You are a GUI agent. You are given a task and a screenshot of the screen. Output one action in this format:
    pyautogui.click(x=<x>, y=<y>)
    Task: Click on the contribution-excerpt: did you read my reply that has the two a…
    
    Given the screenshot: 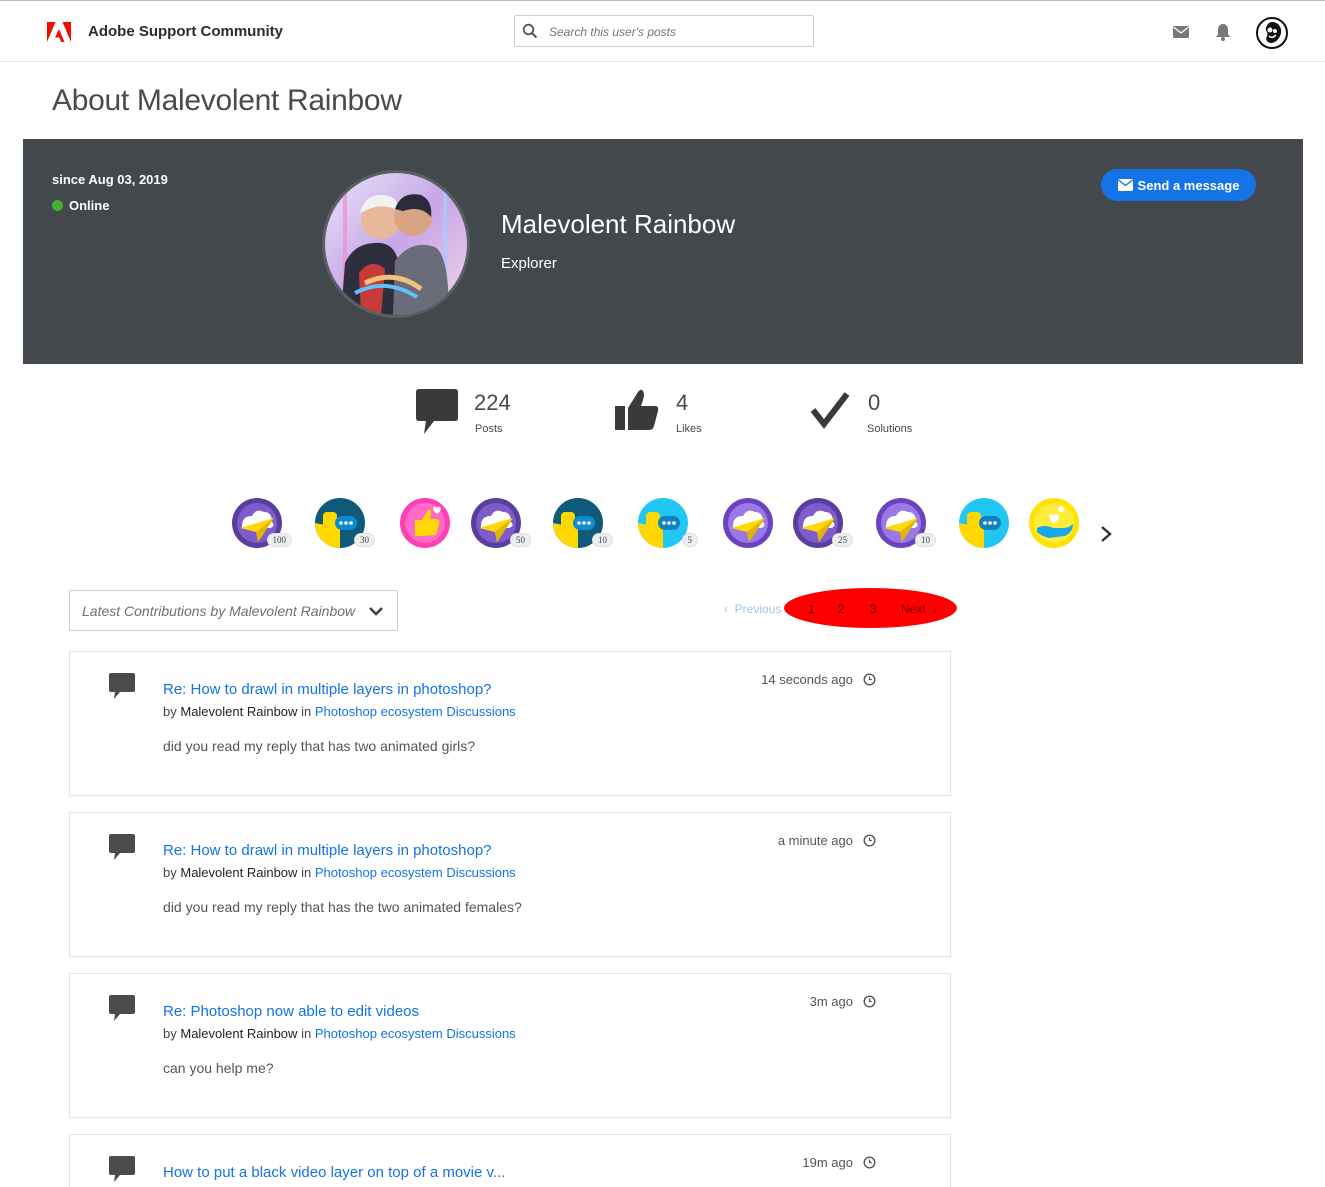 What is the action you would take?
    pyautogui.click(x=342, y=907)
    